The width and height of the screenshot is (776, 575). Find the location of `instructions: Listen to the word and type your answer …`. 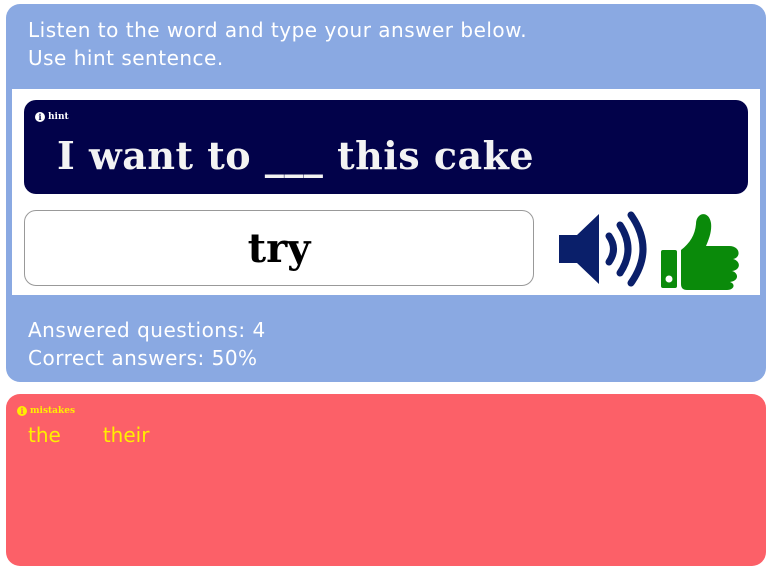

instructions: Listen to the word and type your answer … is located at coordinates (277, 44).